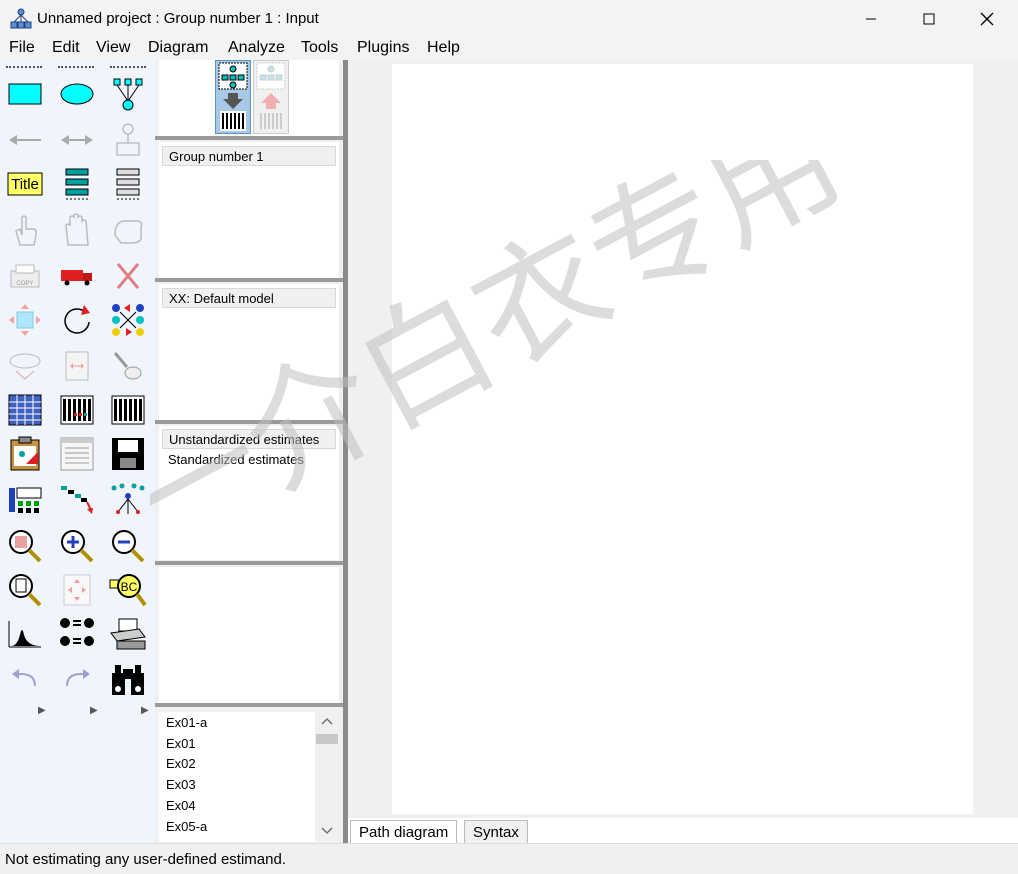 The width and height of the screenshot is (1018, 874). What do you see at coordinates (25, 590) in the screenshot?
I see `zoom-page-icon` at bounding box center [25, 590].